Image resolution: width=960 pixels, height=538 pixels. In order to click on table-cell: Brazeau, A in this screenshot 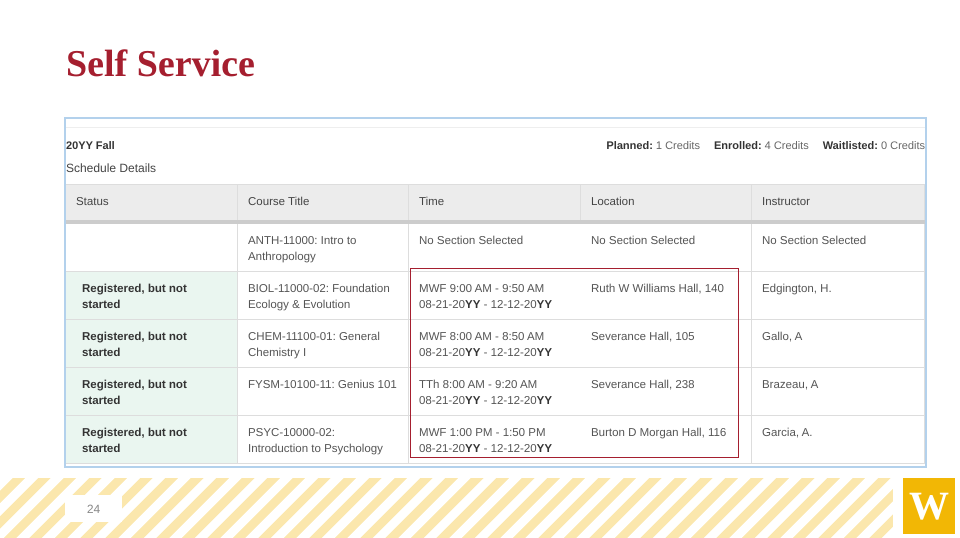, I will do `click(838, 391)`.